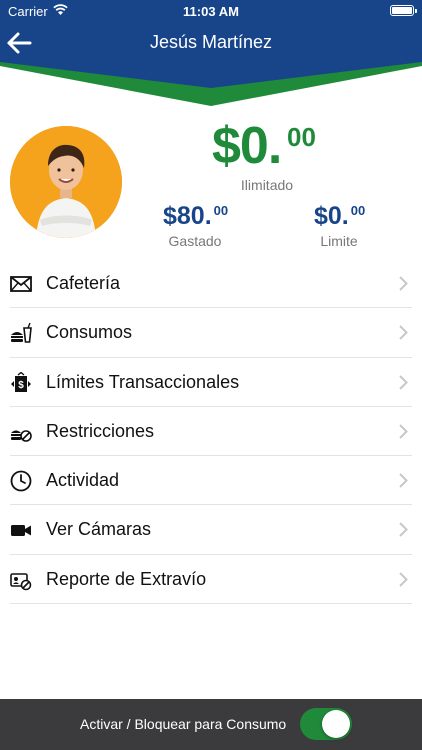 Image resolution: width=422 pixels, height=750 pixels. I want to click on menu-item-extravio: Reporte de Extravío, so click(211, 580).